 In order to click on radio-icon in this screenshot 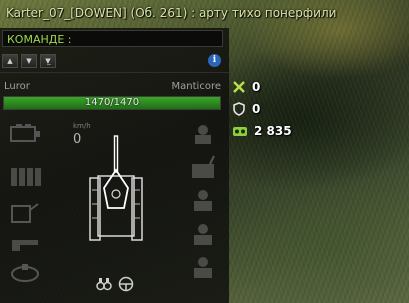, I will do `click(203, 166)`.